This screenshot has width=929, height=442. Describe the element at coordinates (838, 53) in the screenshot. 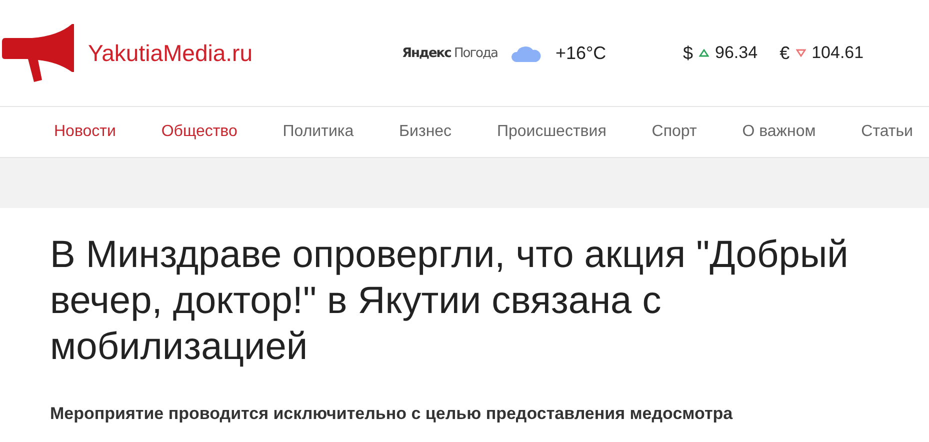

I see `exchange-rate: 104.61` at that location.